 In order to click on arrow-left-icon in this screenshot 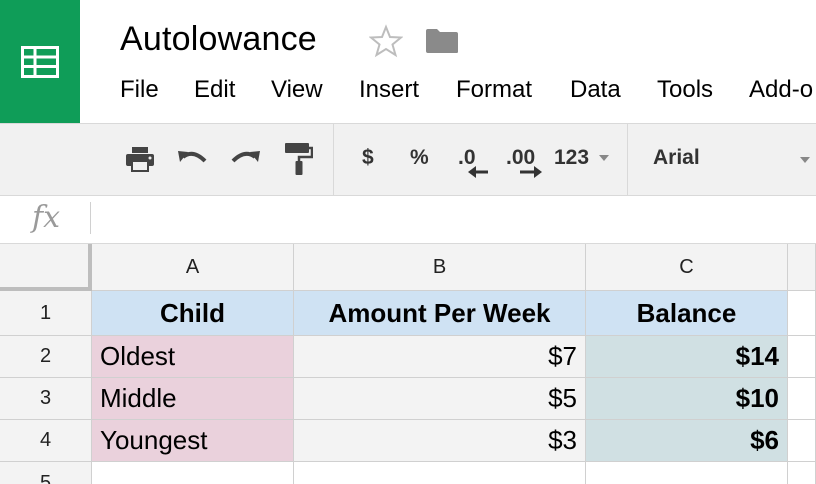, I will do `click(478, 172)`.